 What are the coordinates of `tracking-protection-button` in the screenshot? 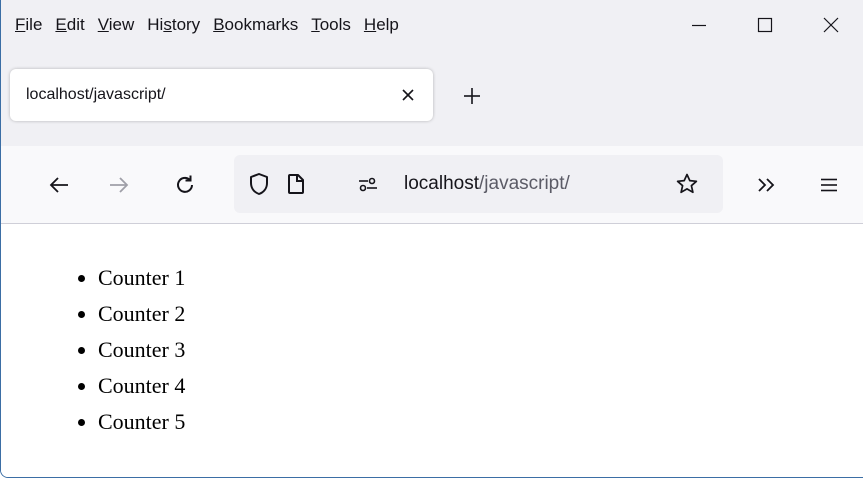 It's located at (259, 184).